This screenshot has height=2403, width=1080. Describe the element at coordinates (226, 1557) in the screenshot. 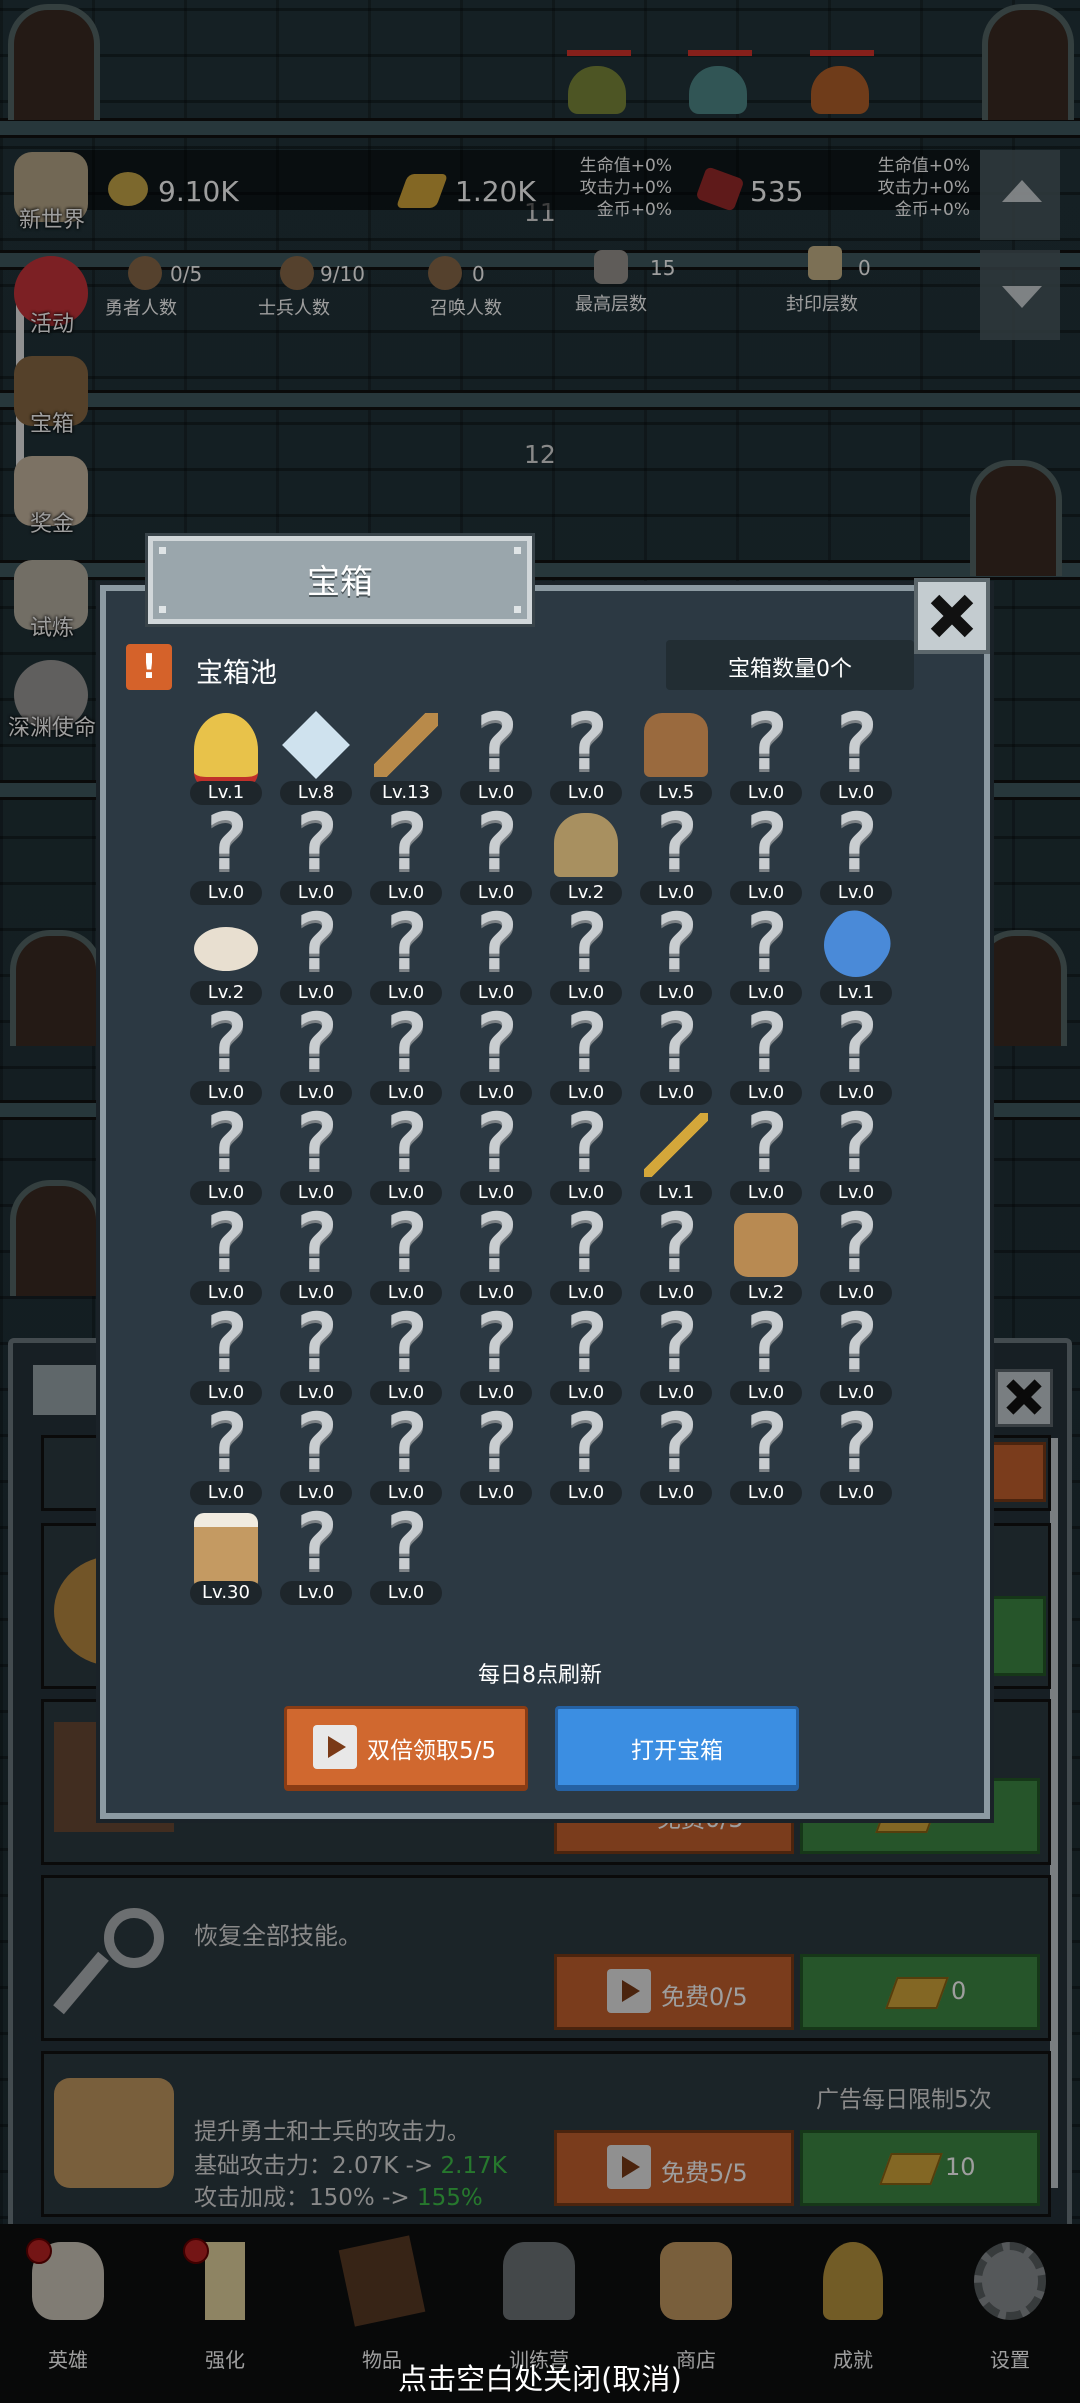

I see `chest-item-cell: Lv.30` at that location.